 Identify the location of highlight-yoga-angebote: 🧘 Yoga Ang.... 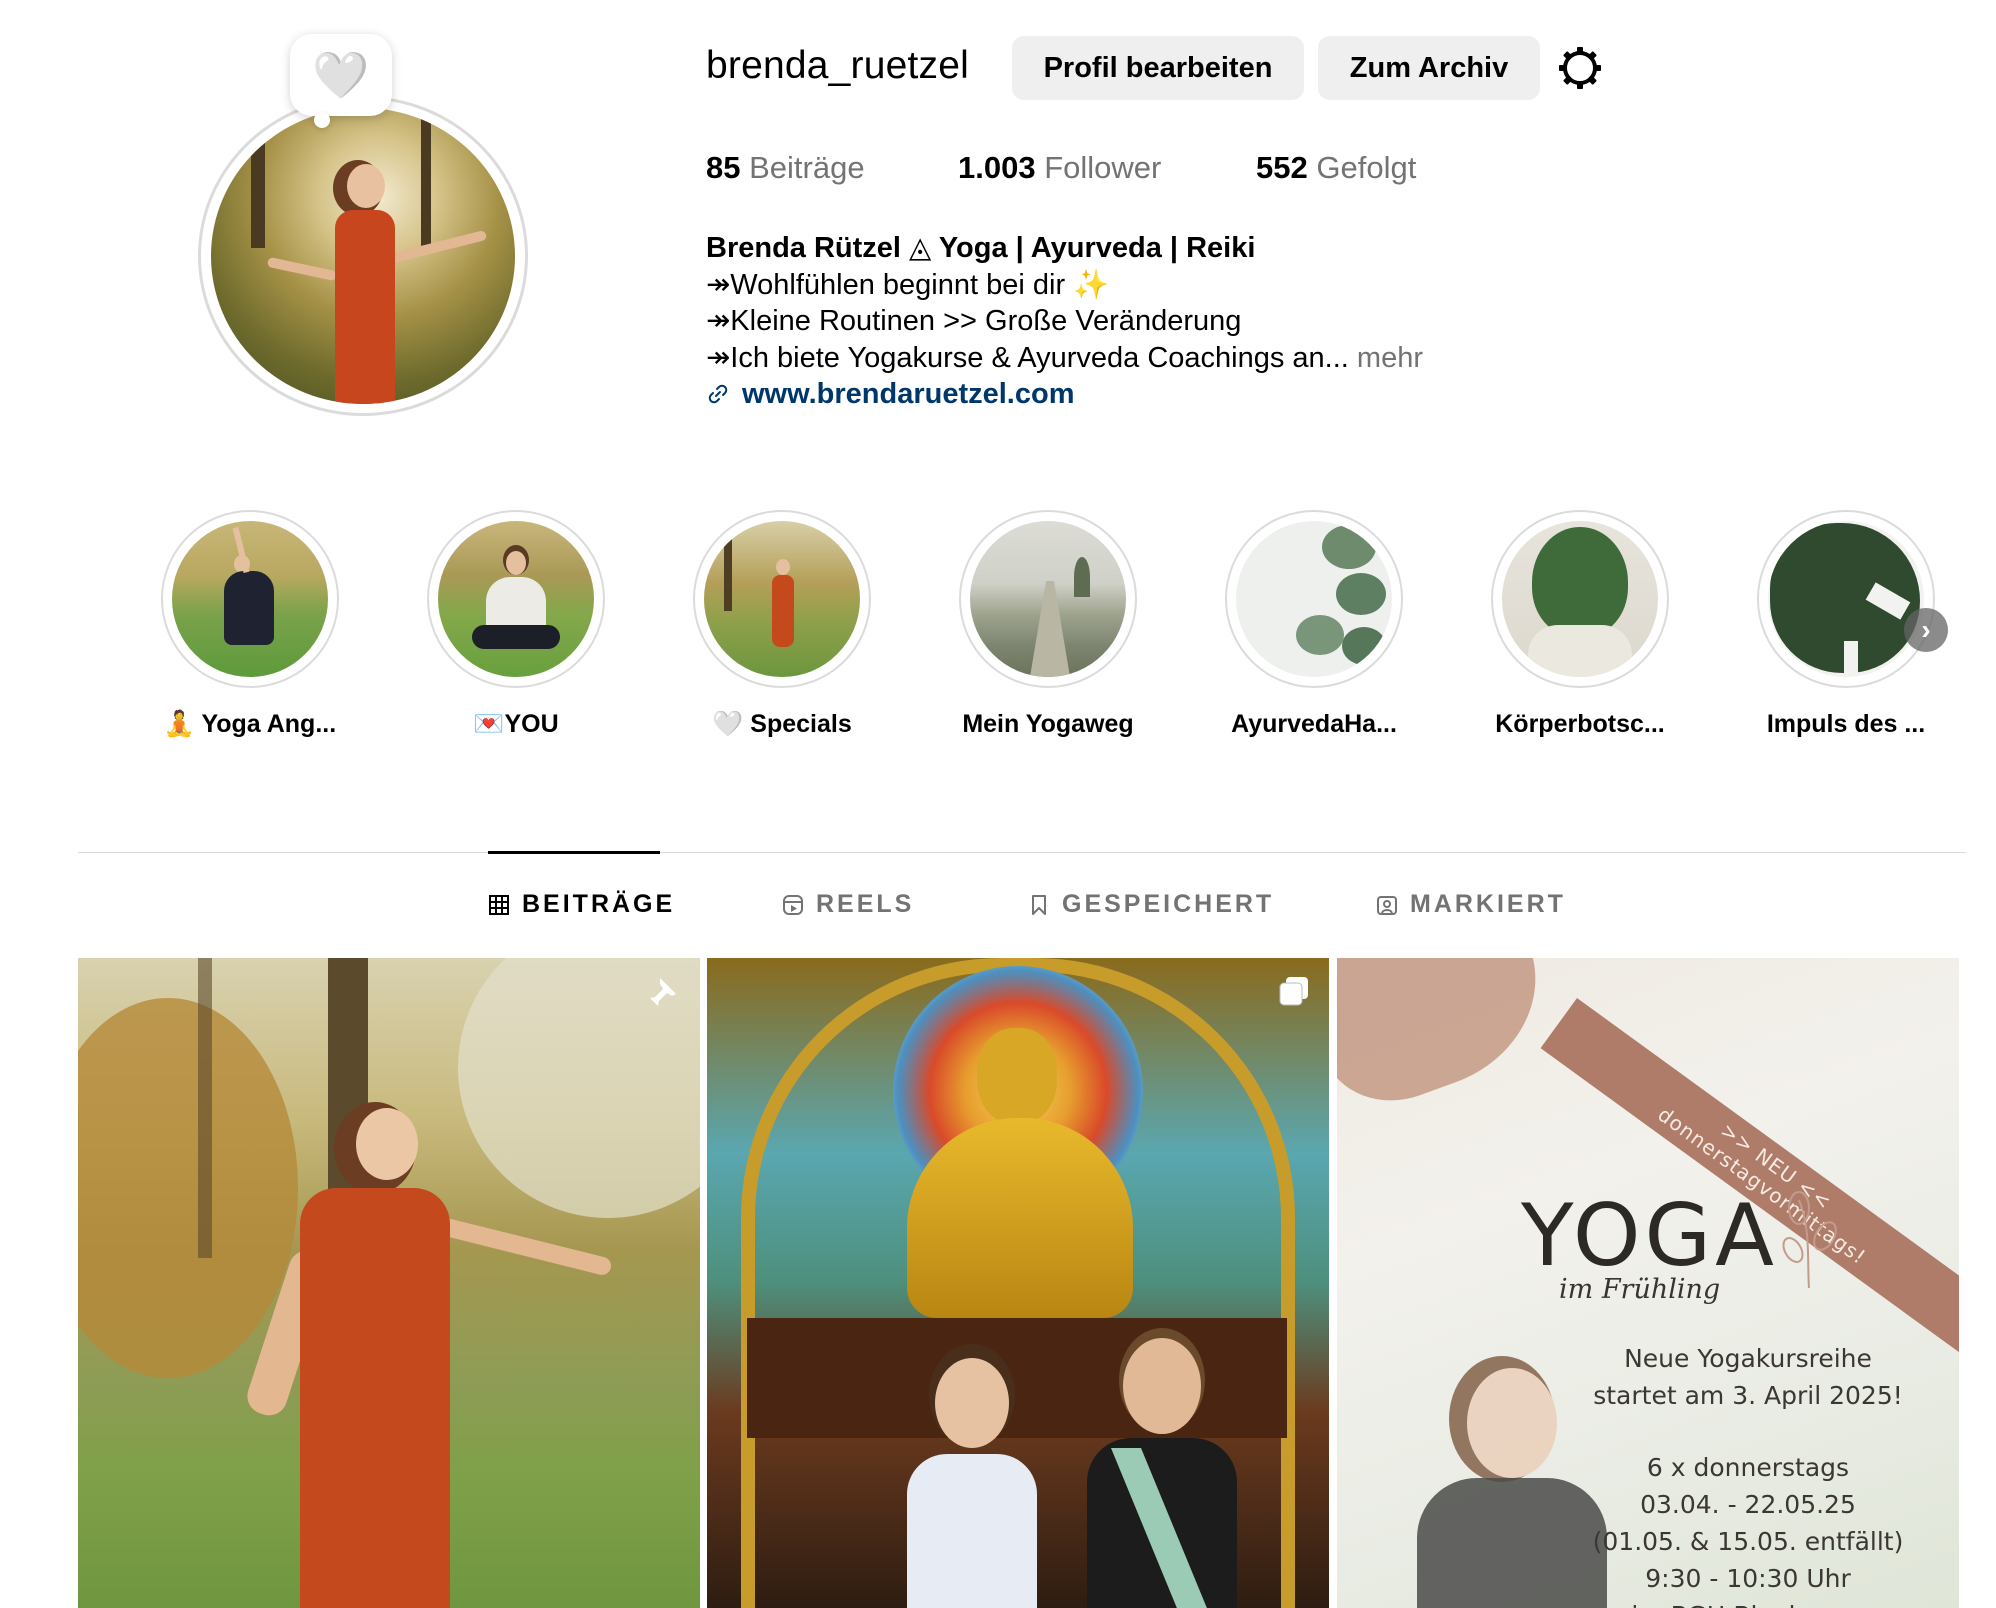
(250, 624).